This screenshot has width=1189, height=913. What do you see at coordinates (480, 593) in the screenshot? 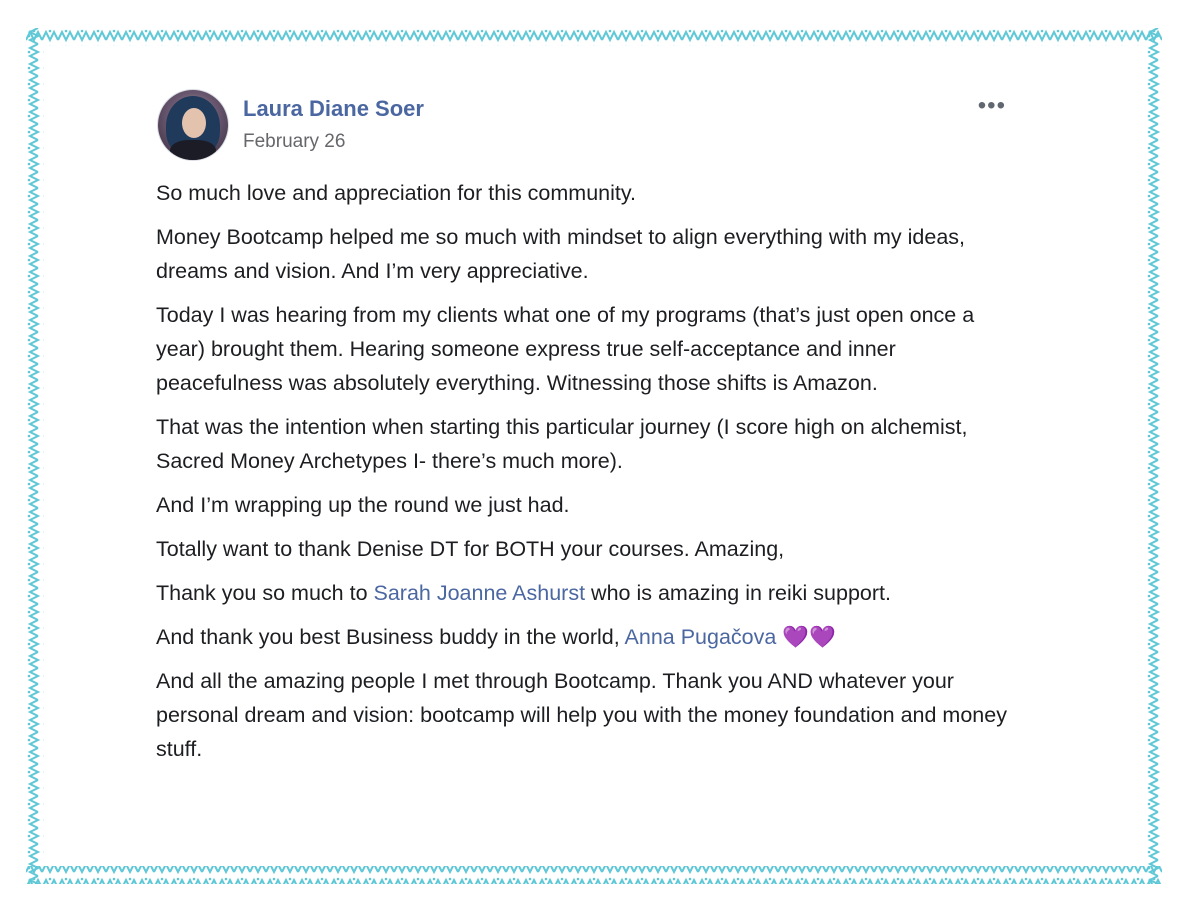
I see `mention-sarah-joanne-ashurst: Sarah Joanne Ashurst` at bounding box center [480, 593].